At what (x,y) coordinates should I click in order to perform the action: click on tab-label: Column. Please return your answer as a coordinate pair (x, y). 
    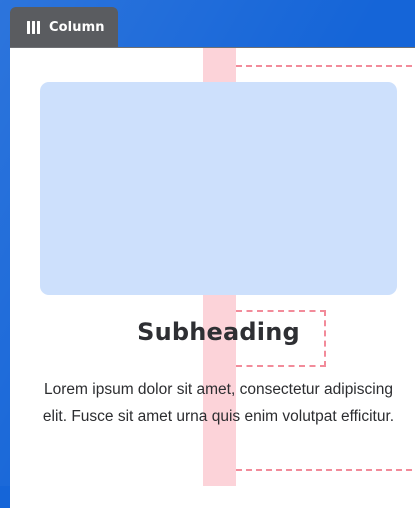
    Looking at the image, I should click on (77, 27).